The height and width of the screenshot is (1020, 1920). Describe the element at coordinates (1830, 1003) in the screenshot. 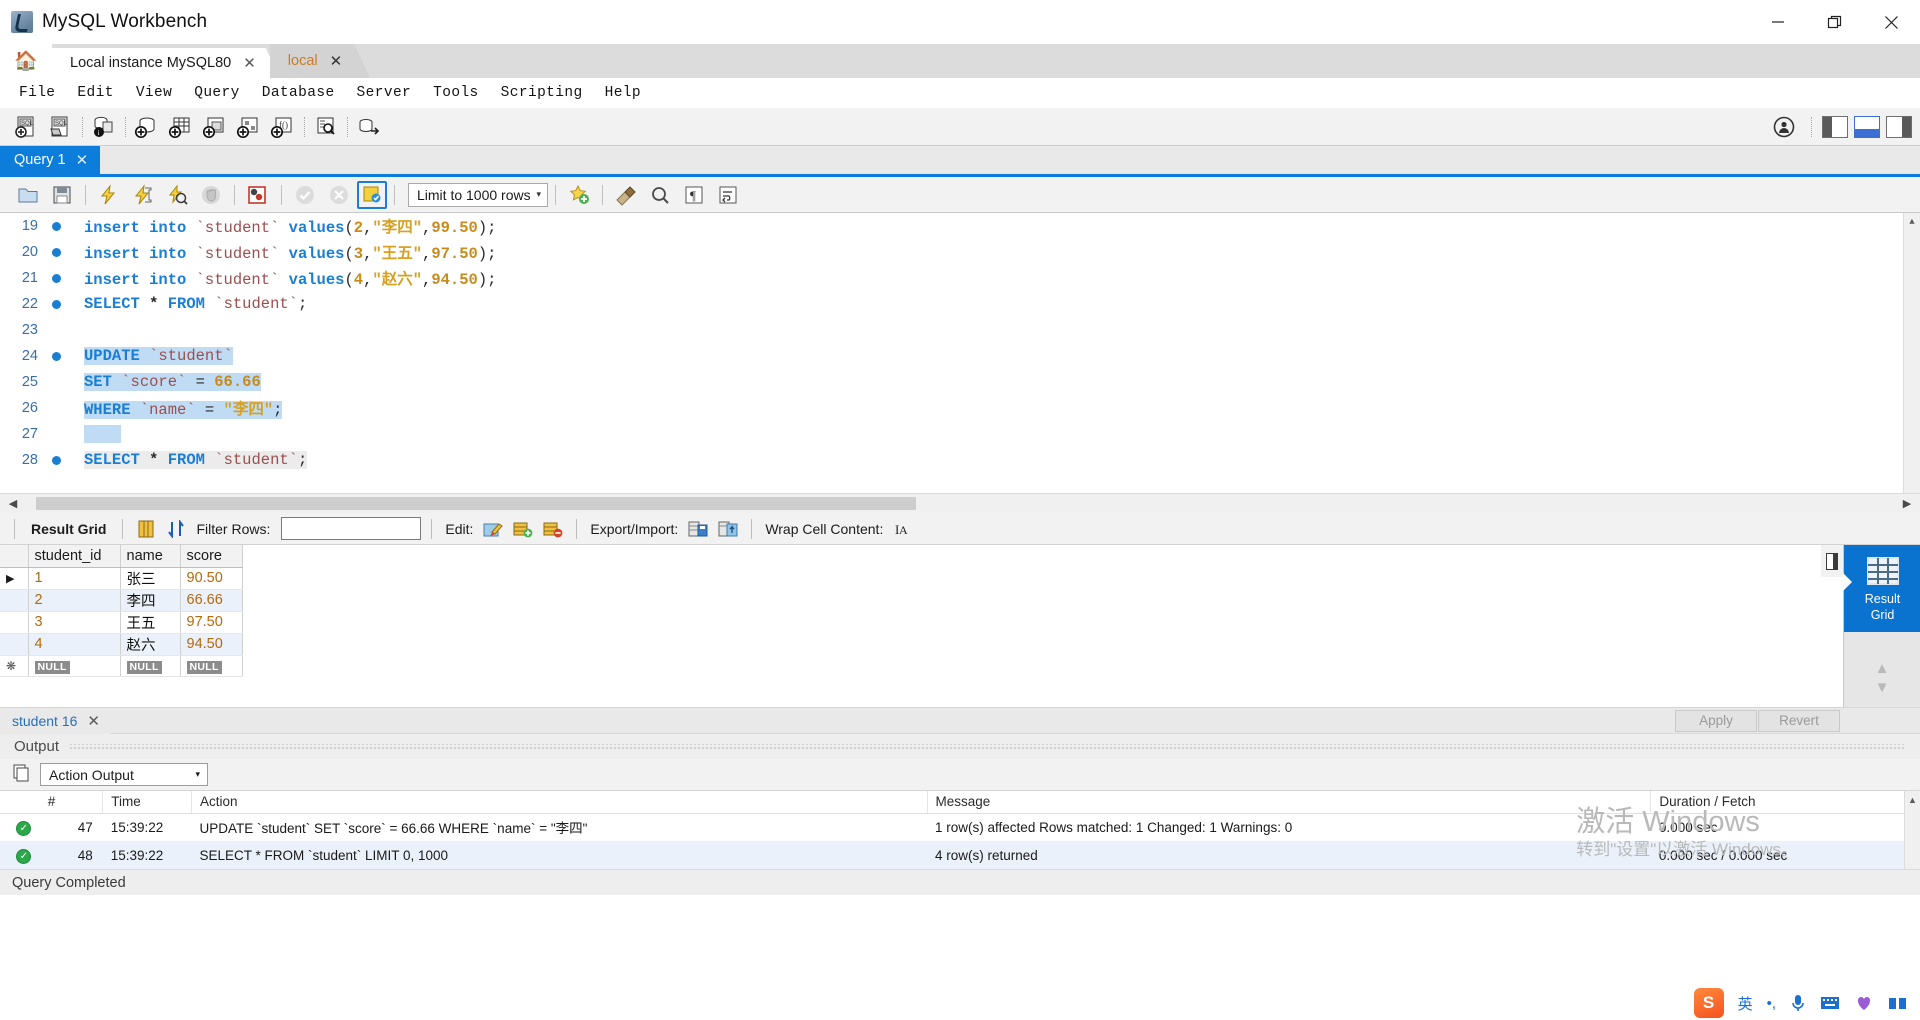

I see `keyboard-icon` at that location.